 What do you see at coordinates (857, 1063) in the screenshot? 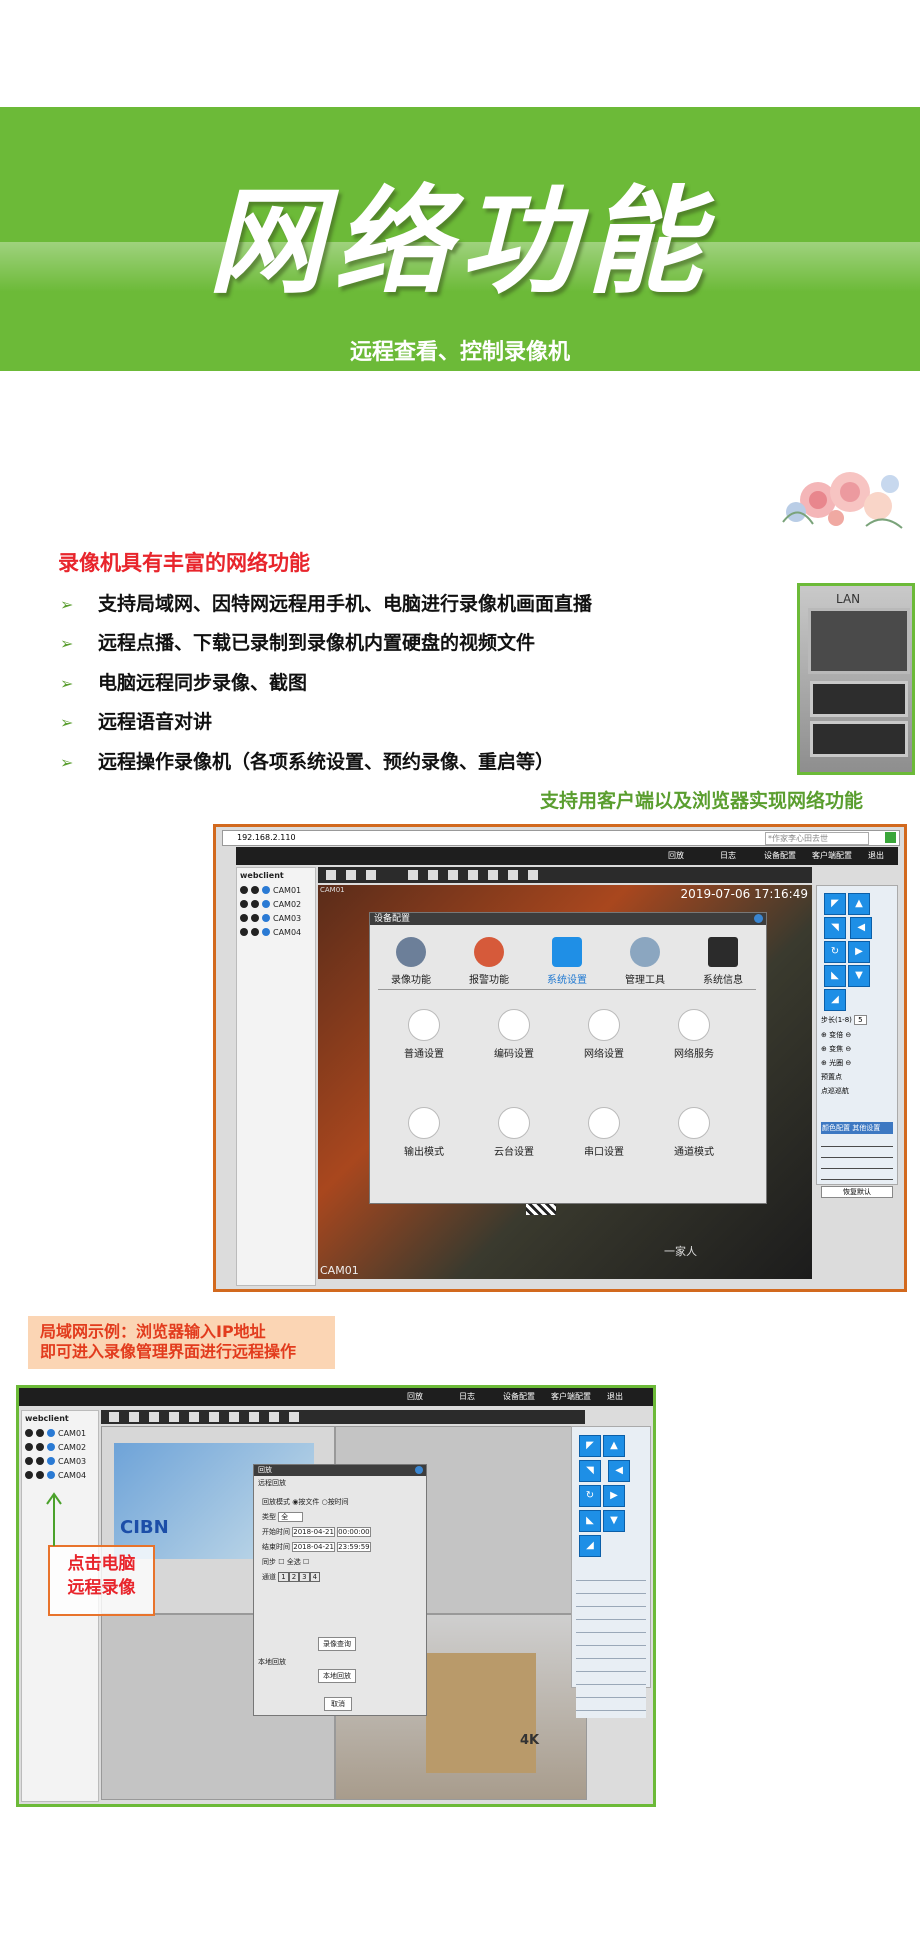
I see `iris-row: ⊕ 光圈 ⊖` at bounding box center [857, 1063].